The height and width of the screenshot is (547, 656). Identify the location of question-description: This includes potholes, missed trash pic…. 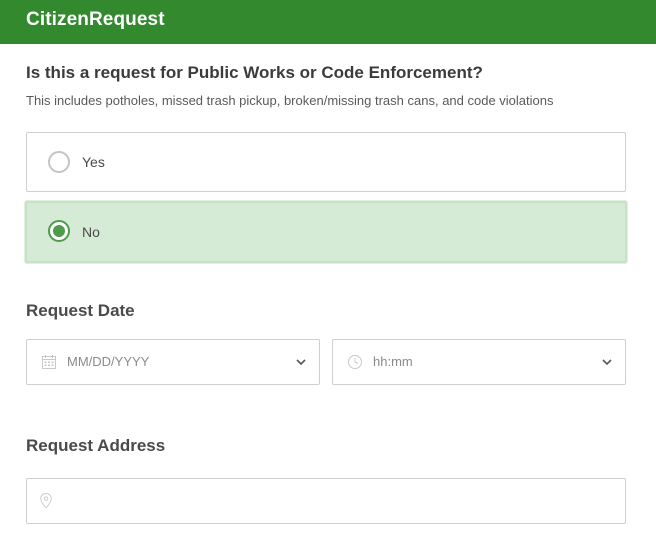
(290, 100).